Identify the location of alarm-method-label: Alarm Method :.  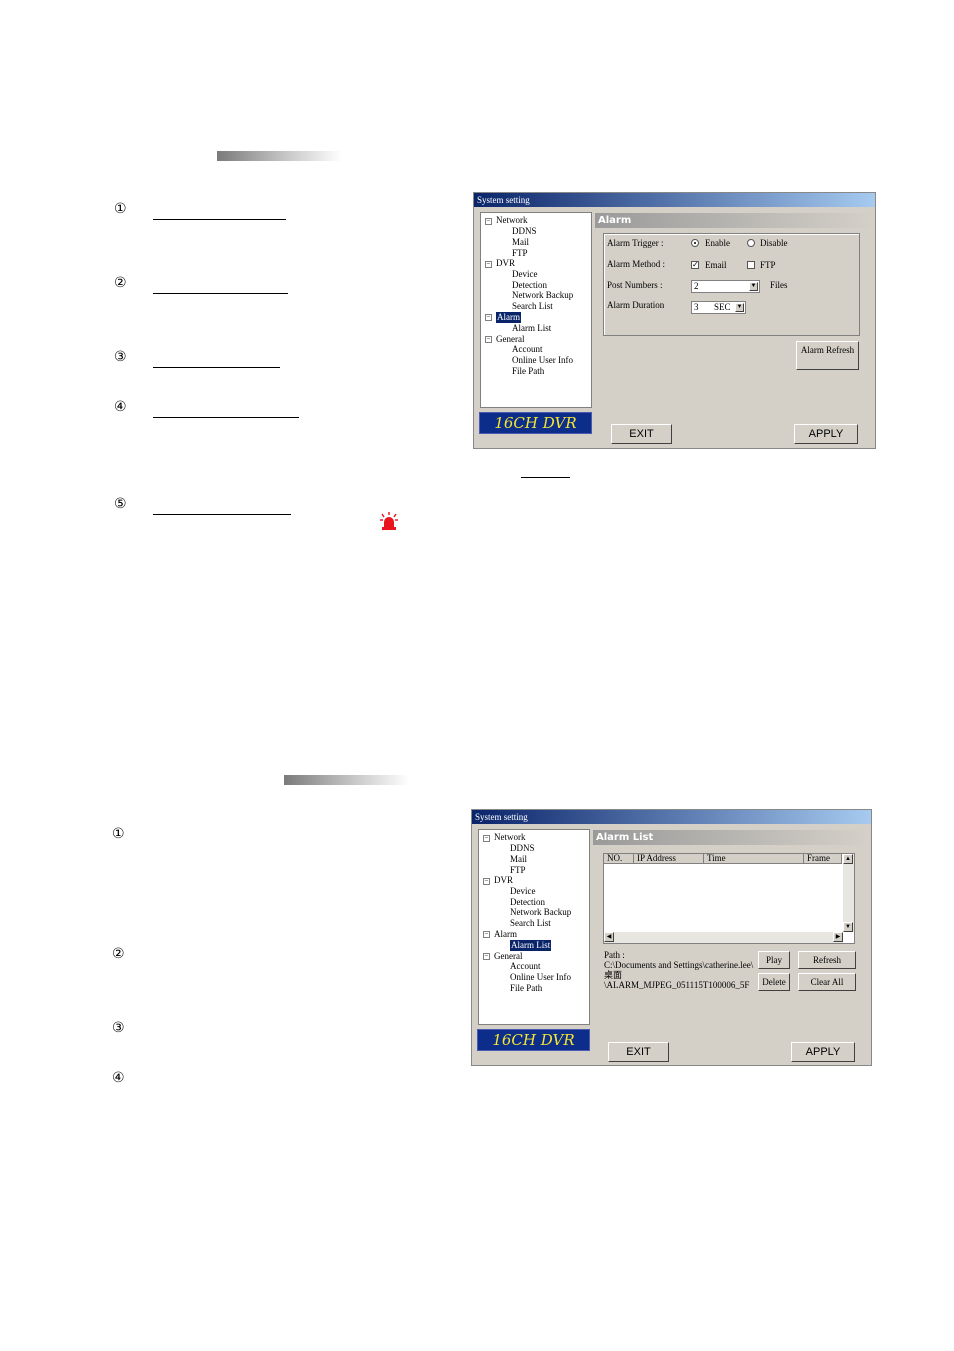
(636, 264).